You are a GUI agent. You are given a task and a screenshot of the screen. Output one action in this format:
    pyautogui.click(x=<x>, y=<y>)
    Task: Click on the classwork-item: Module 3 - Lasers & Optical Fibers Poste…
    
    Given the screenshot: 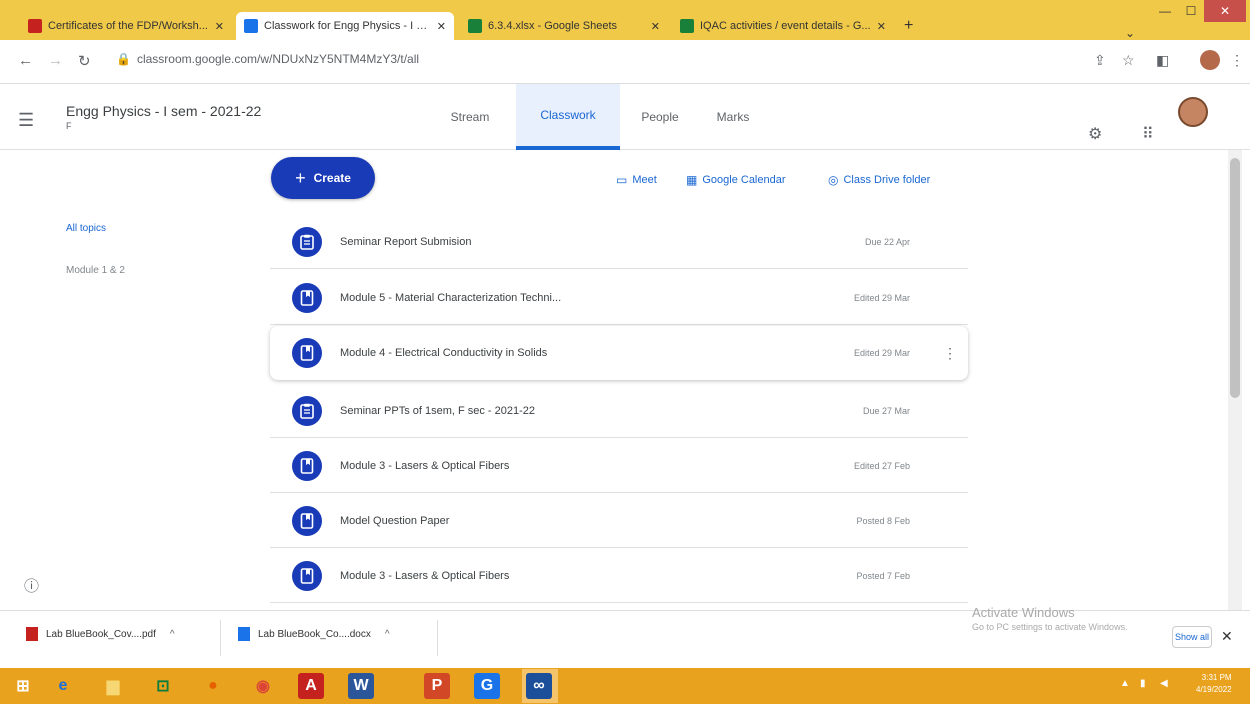 What is the action you would take?
    pyautogui.click(x=619, y=576)
    